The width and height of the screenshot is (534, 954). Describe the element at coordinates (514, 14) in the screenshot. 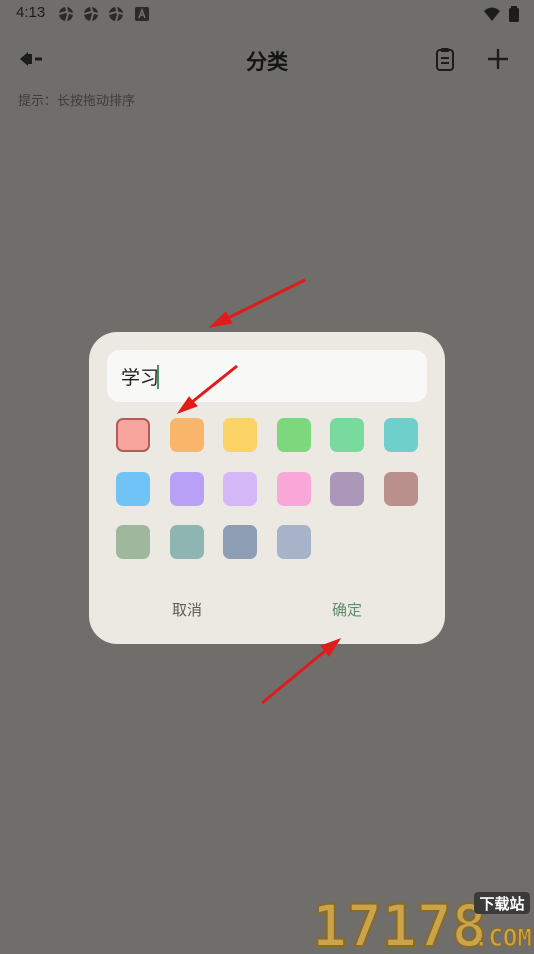

I see `battery-icon` at that location.